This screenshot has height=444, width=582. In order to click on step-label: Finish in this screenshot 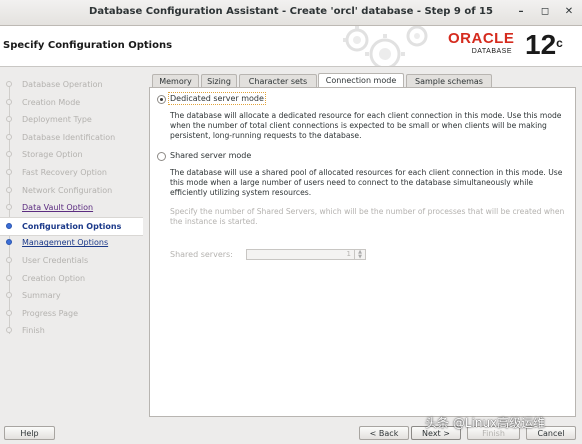, I will do `click(33, 331)`.